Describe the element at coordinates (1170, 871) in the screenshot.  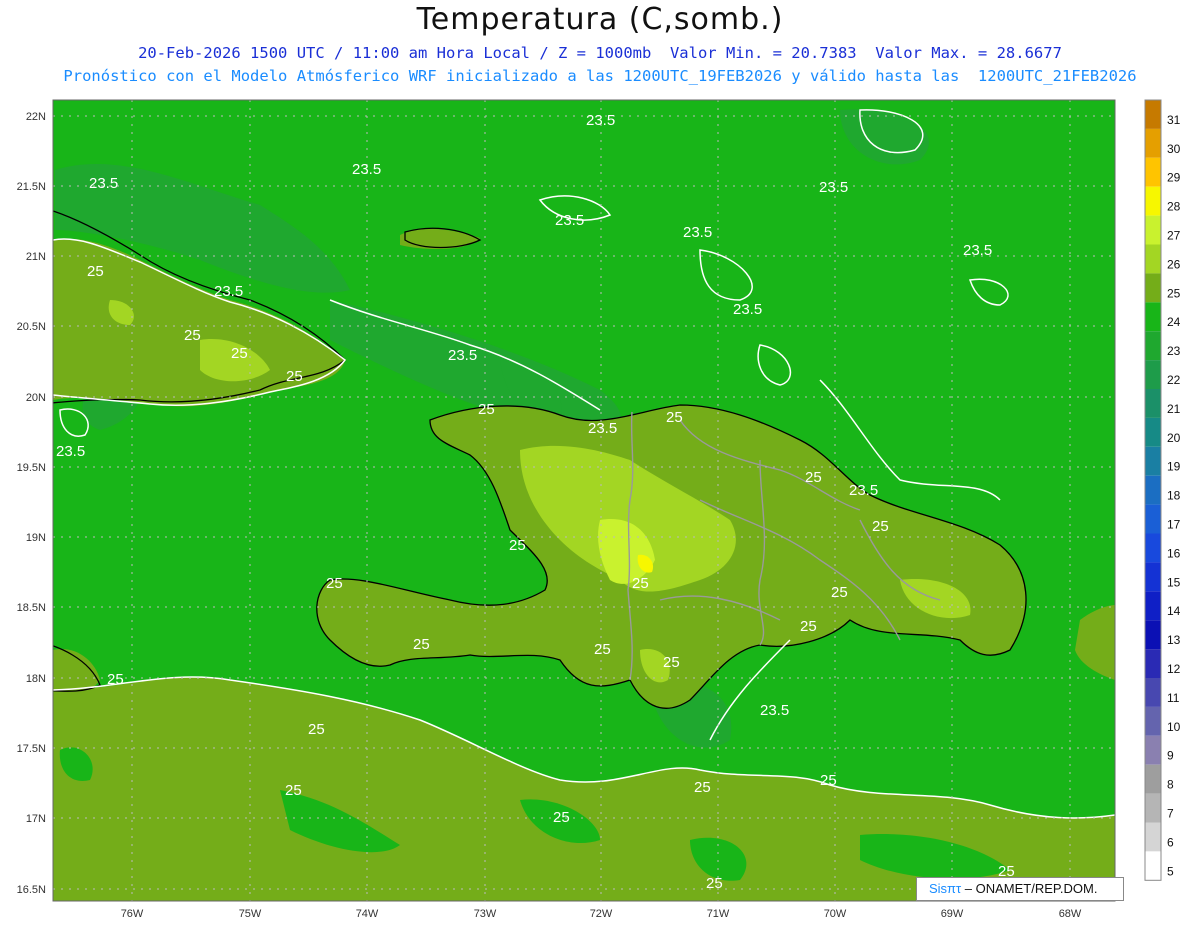
I see `colorbar-label: 5` at that location.